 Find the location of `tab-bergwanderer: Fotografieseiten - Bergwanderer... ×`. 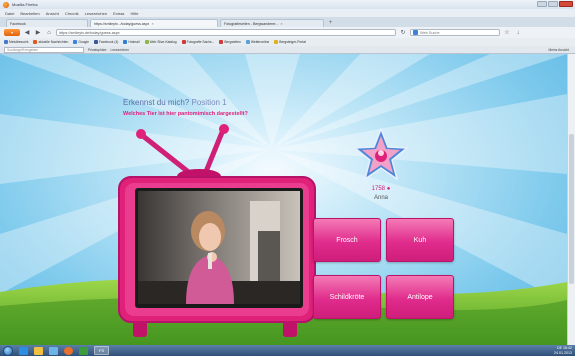

tab-bergwanderer: Fotografieseiten - Bergwanderer... × is located at coordinates (272, 23).